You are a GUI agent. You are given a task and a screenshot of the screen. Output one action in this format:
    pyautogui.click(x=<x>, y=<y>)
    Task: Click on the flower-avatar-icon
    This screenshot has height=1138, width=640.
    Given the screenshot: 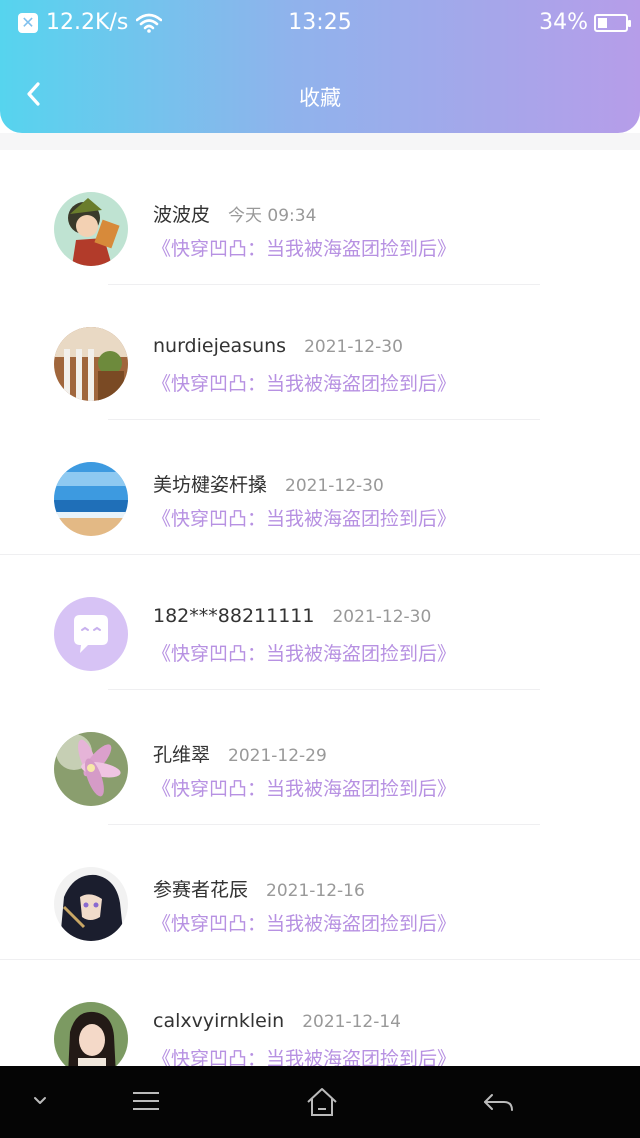 What is the action you would take?
    pyautogui.click(x=91, y=769)
    